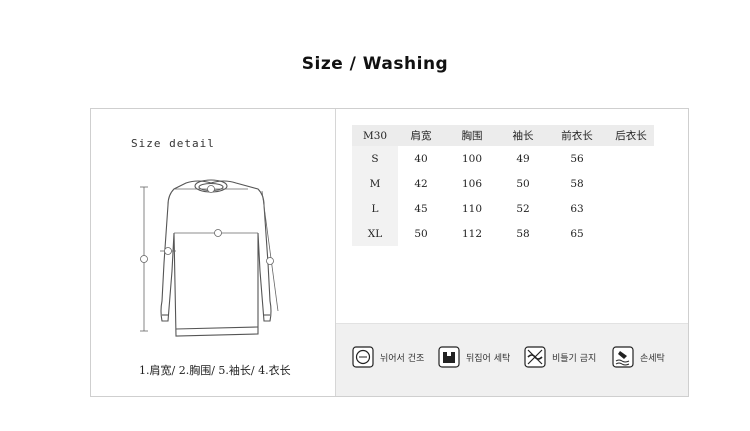 Image resolution: width=750 pixels, height=431 pixels. I want to click on table-cell: 40, so click(421, 158).